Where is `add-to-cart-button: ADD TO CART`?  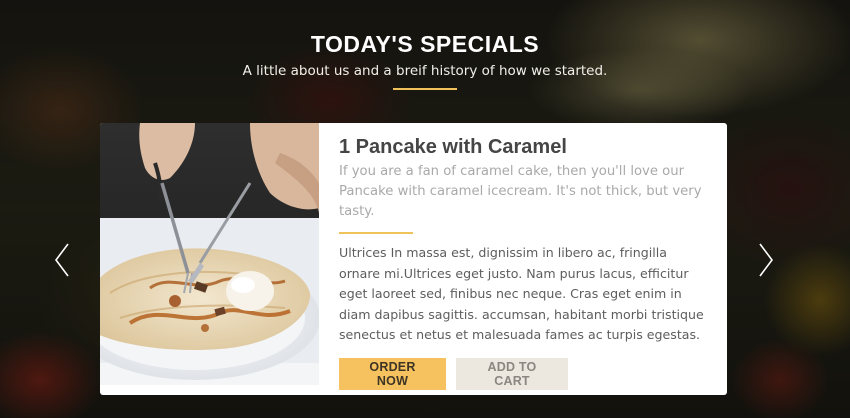
add-to-cart-button: ADD TO CART is located at coordinates (512, 373).